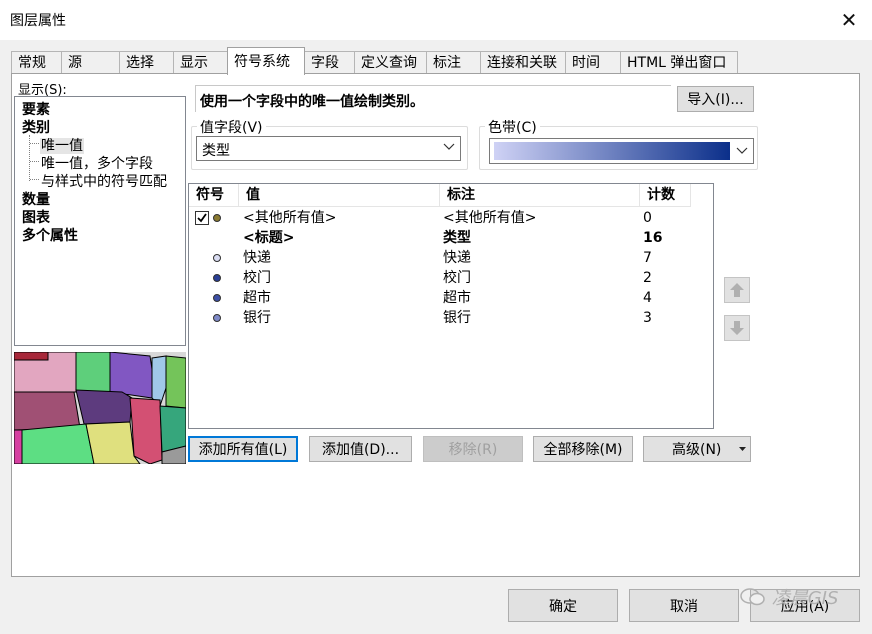 This screenshot has width=872, height=634. Describe the element at coordinates (329, 62) in the screenshot. I see `tab-fields: 字段` at that location.